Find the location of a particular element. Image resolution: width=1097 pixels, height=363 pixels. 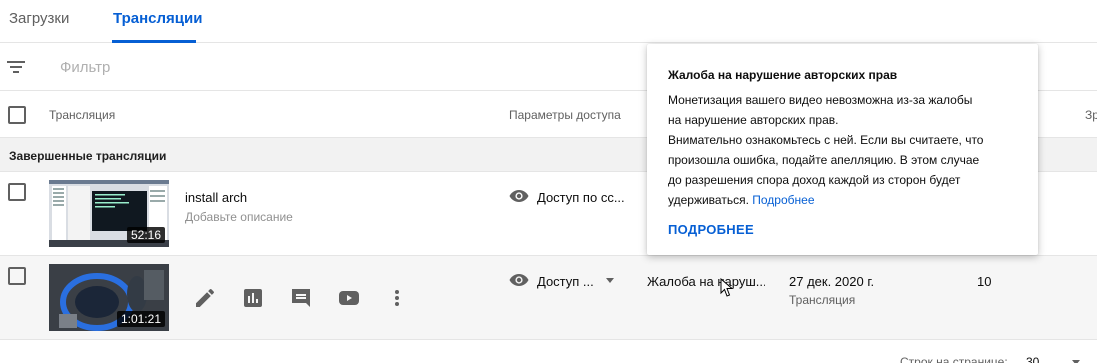

filter-input is located at coordinates (260, 67).